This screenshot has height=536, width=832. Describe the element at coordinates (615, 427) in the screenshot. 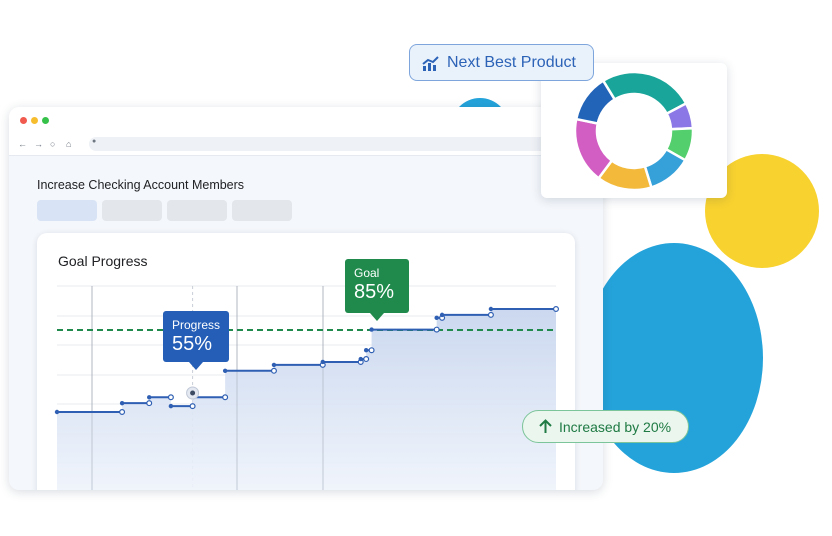

I see `increase-badge-label: Increased by 20%` at that location.